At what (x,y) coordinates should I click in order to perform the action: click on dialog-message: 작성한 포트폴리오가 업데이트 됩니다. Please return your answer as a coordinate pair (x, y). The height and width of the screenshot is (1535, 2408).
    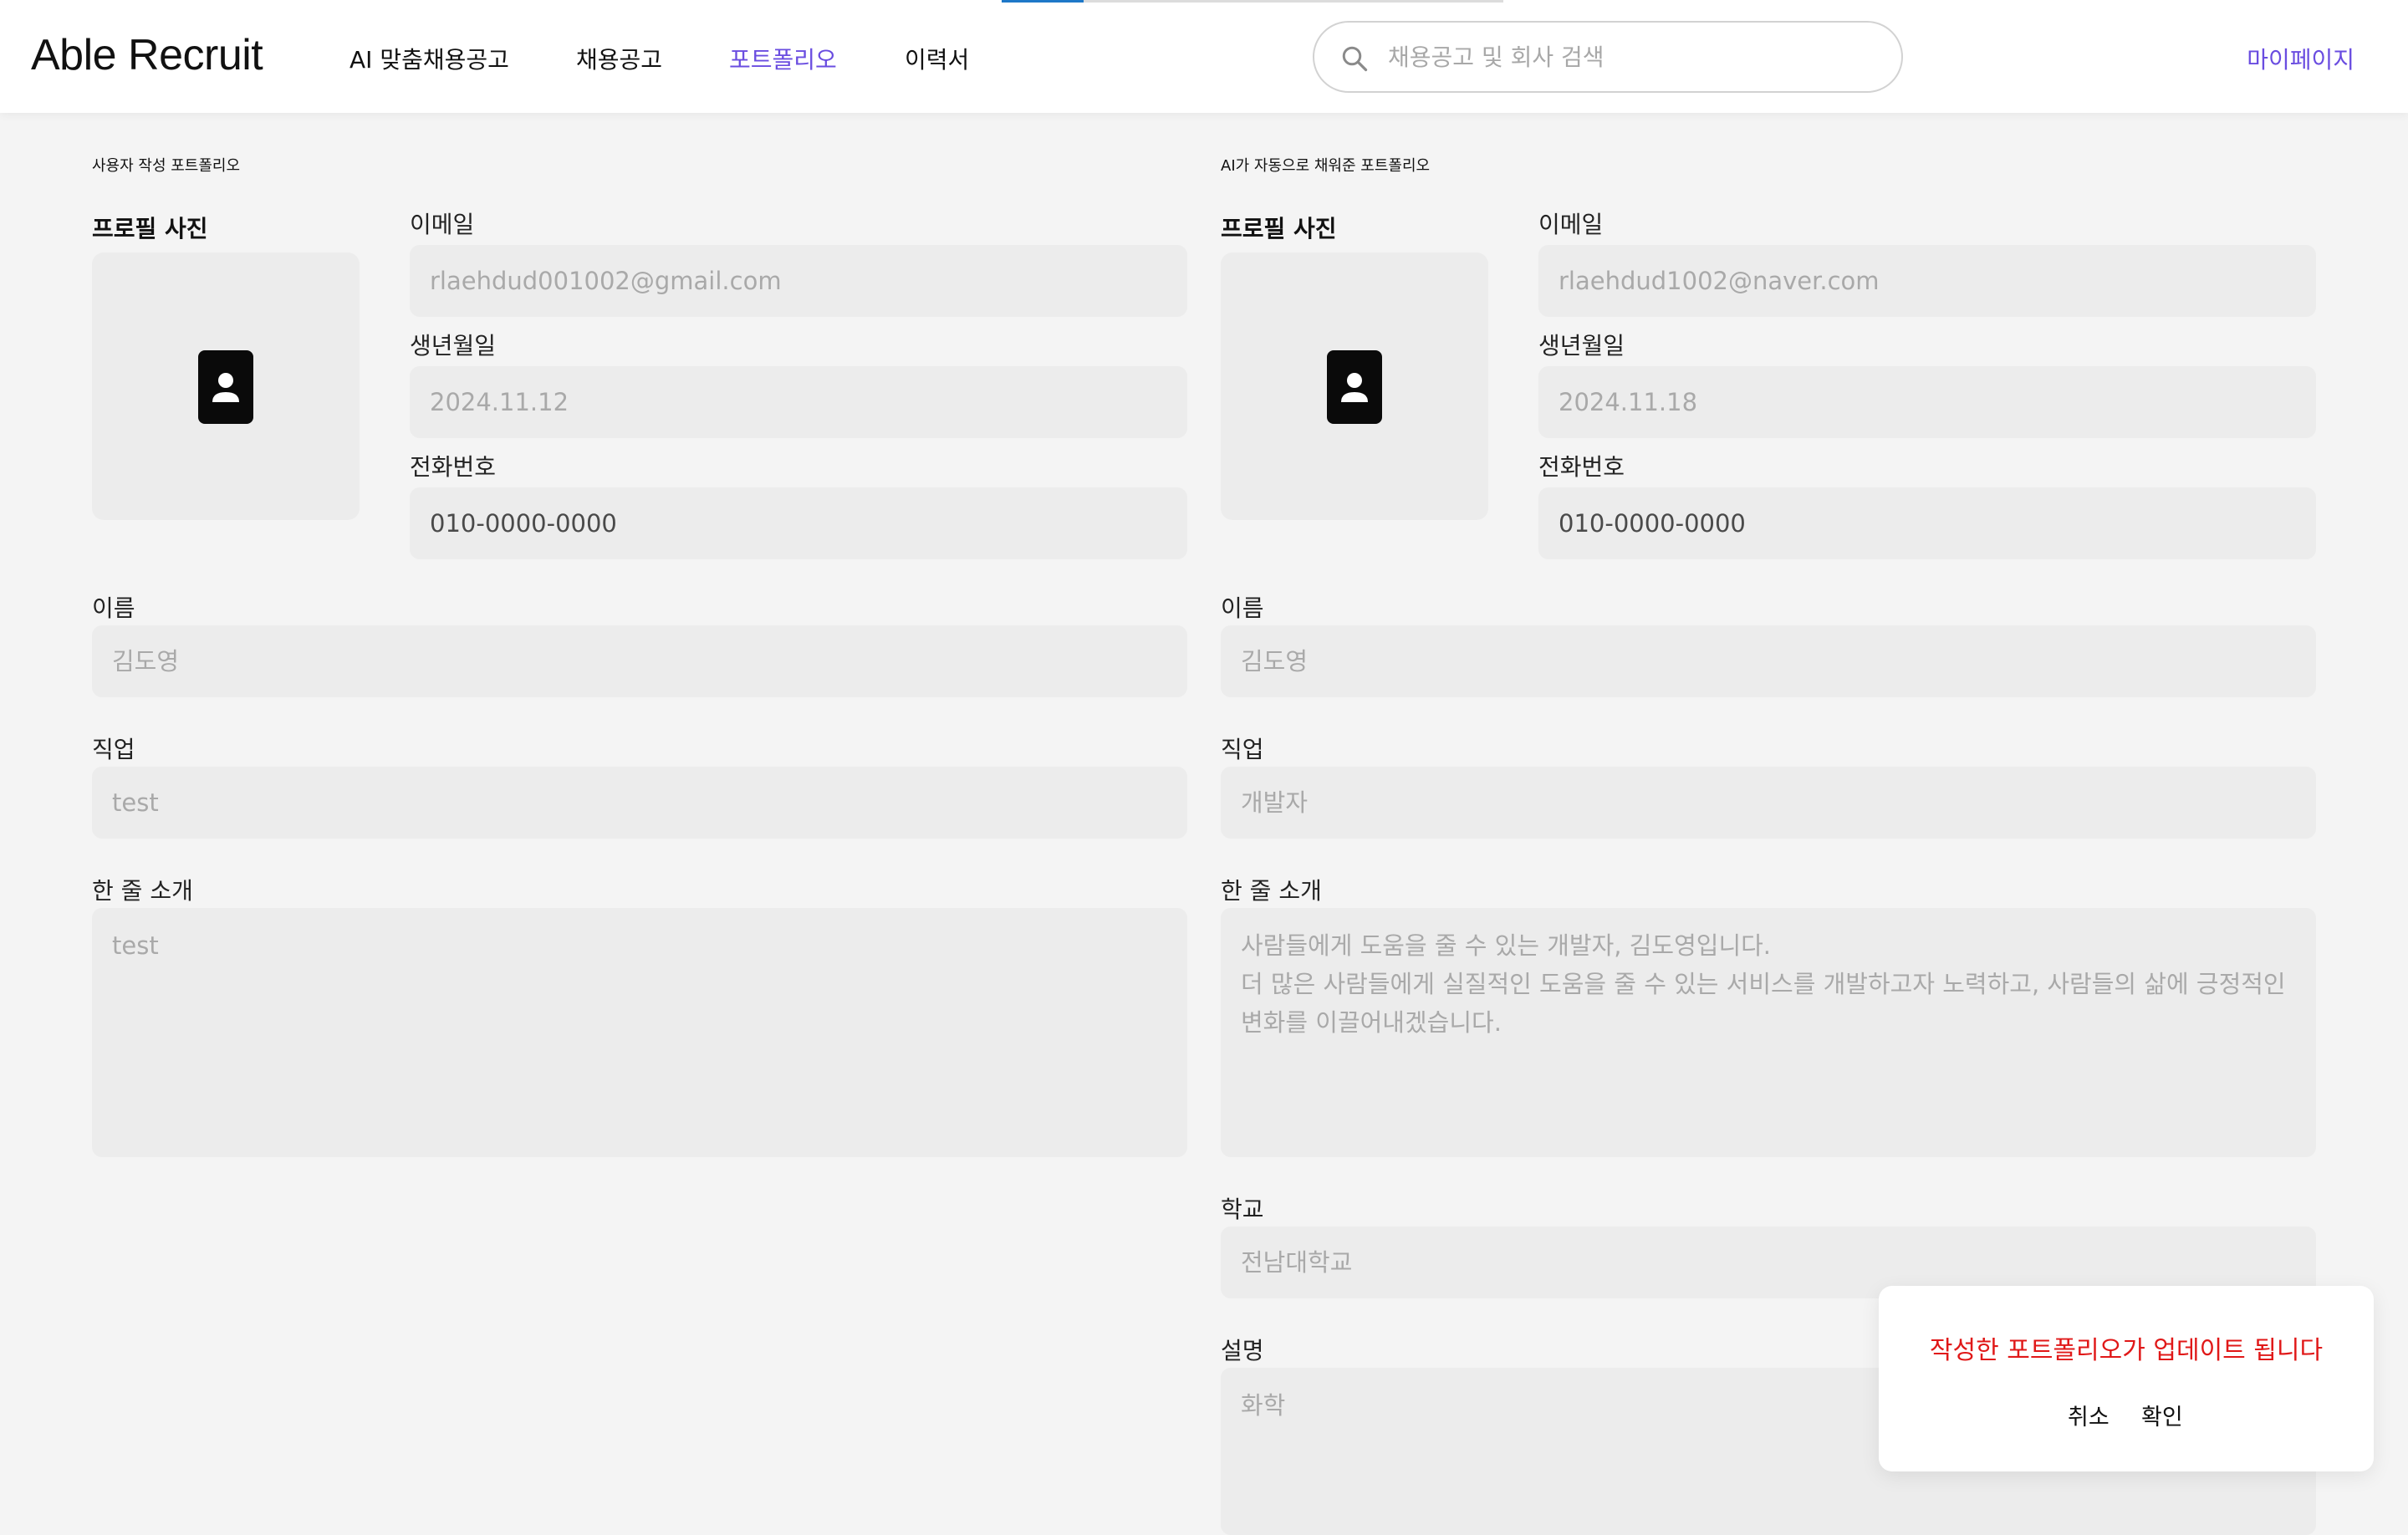
    Looking at the image, I should click on (2126, 1350).